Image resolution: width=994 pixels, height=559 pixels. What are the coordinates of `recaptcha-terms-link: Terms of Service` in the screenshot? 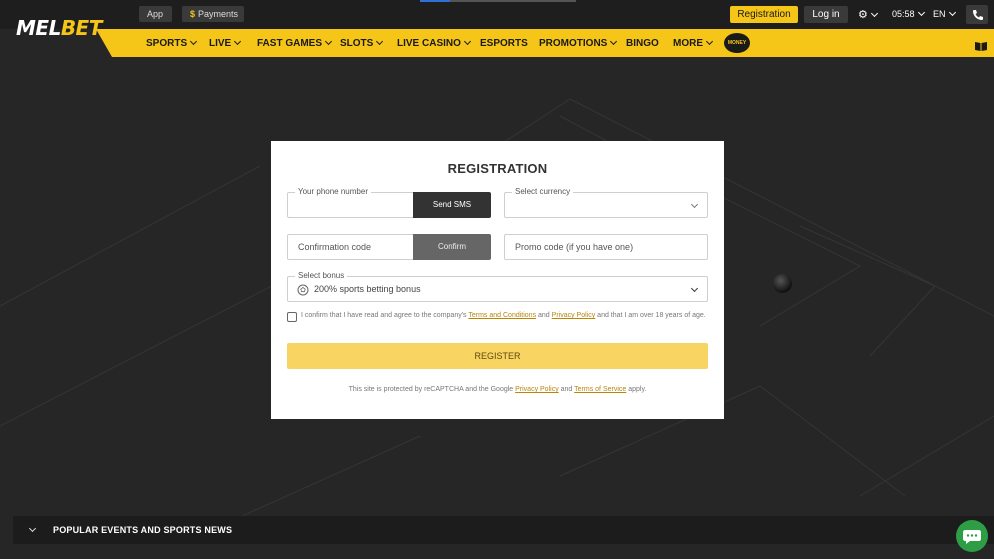 It's located at (600, 389).